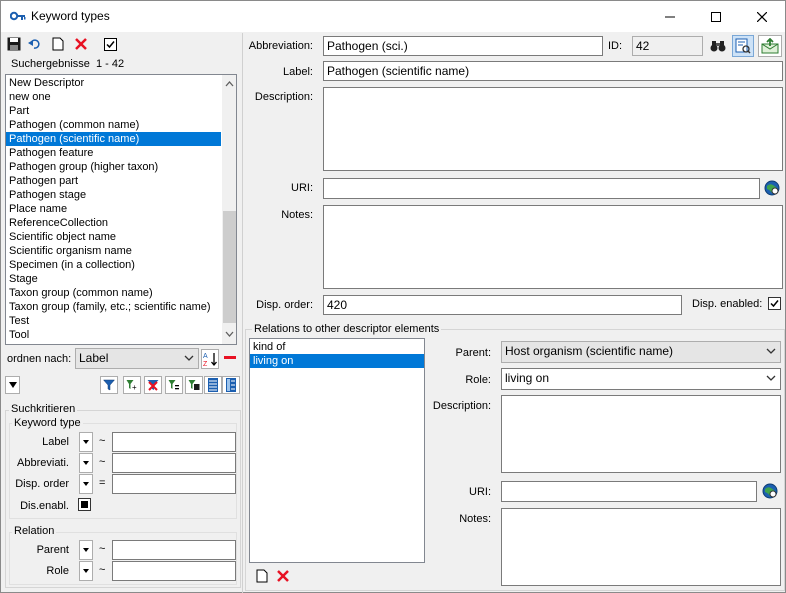 This screenshot has height=593, width=786. Describe the element at coordinates (641, 379) in the screenshot. I see `role-combo: living on` at that location.